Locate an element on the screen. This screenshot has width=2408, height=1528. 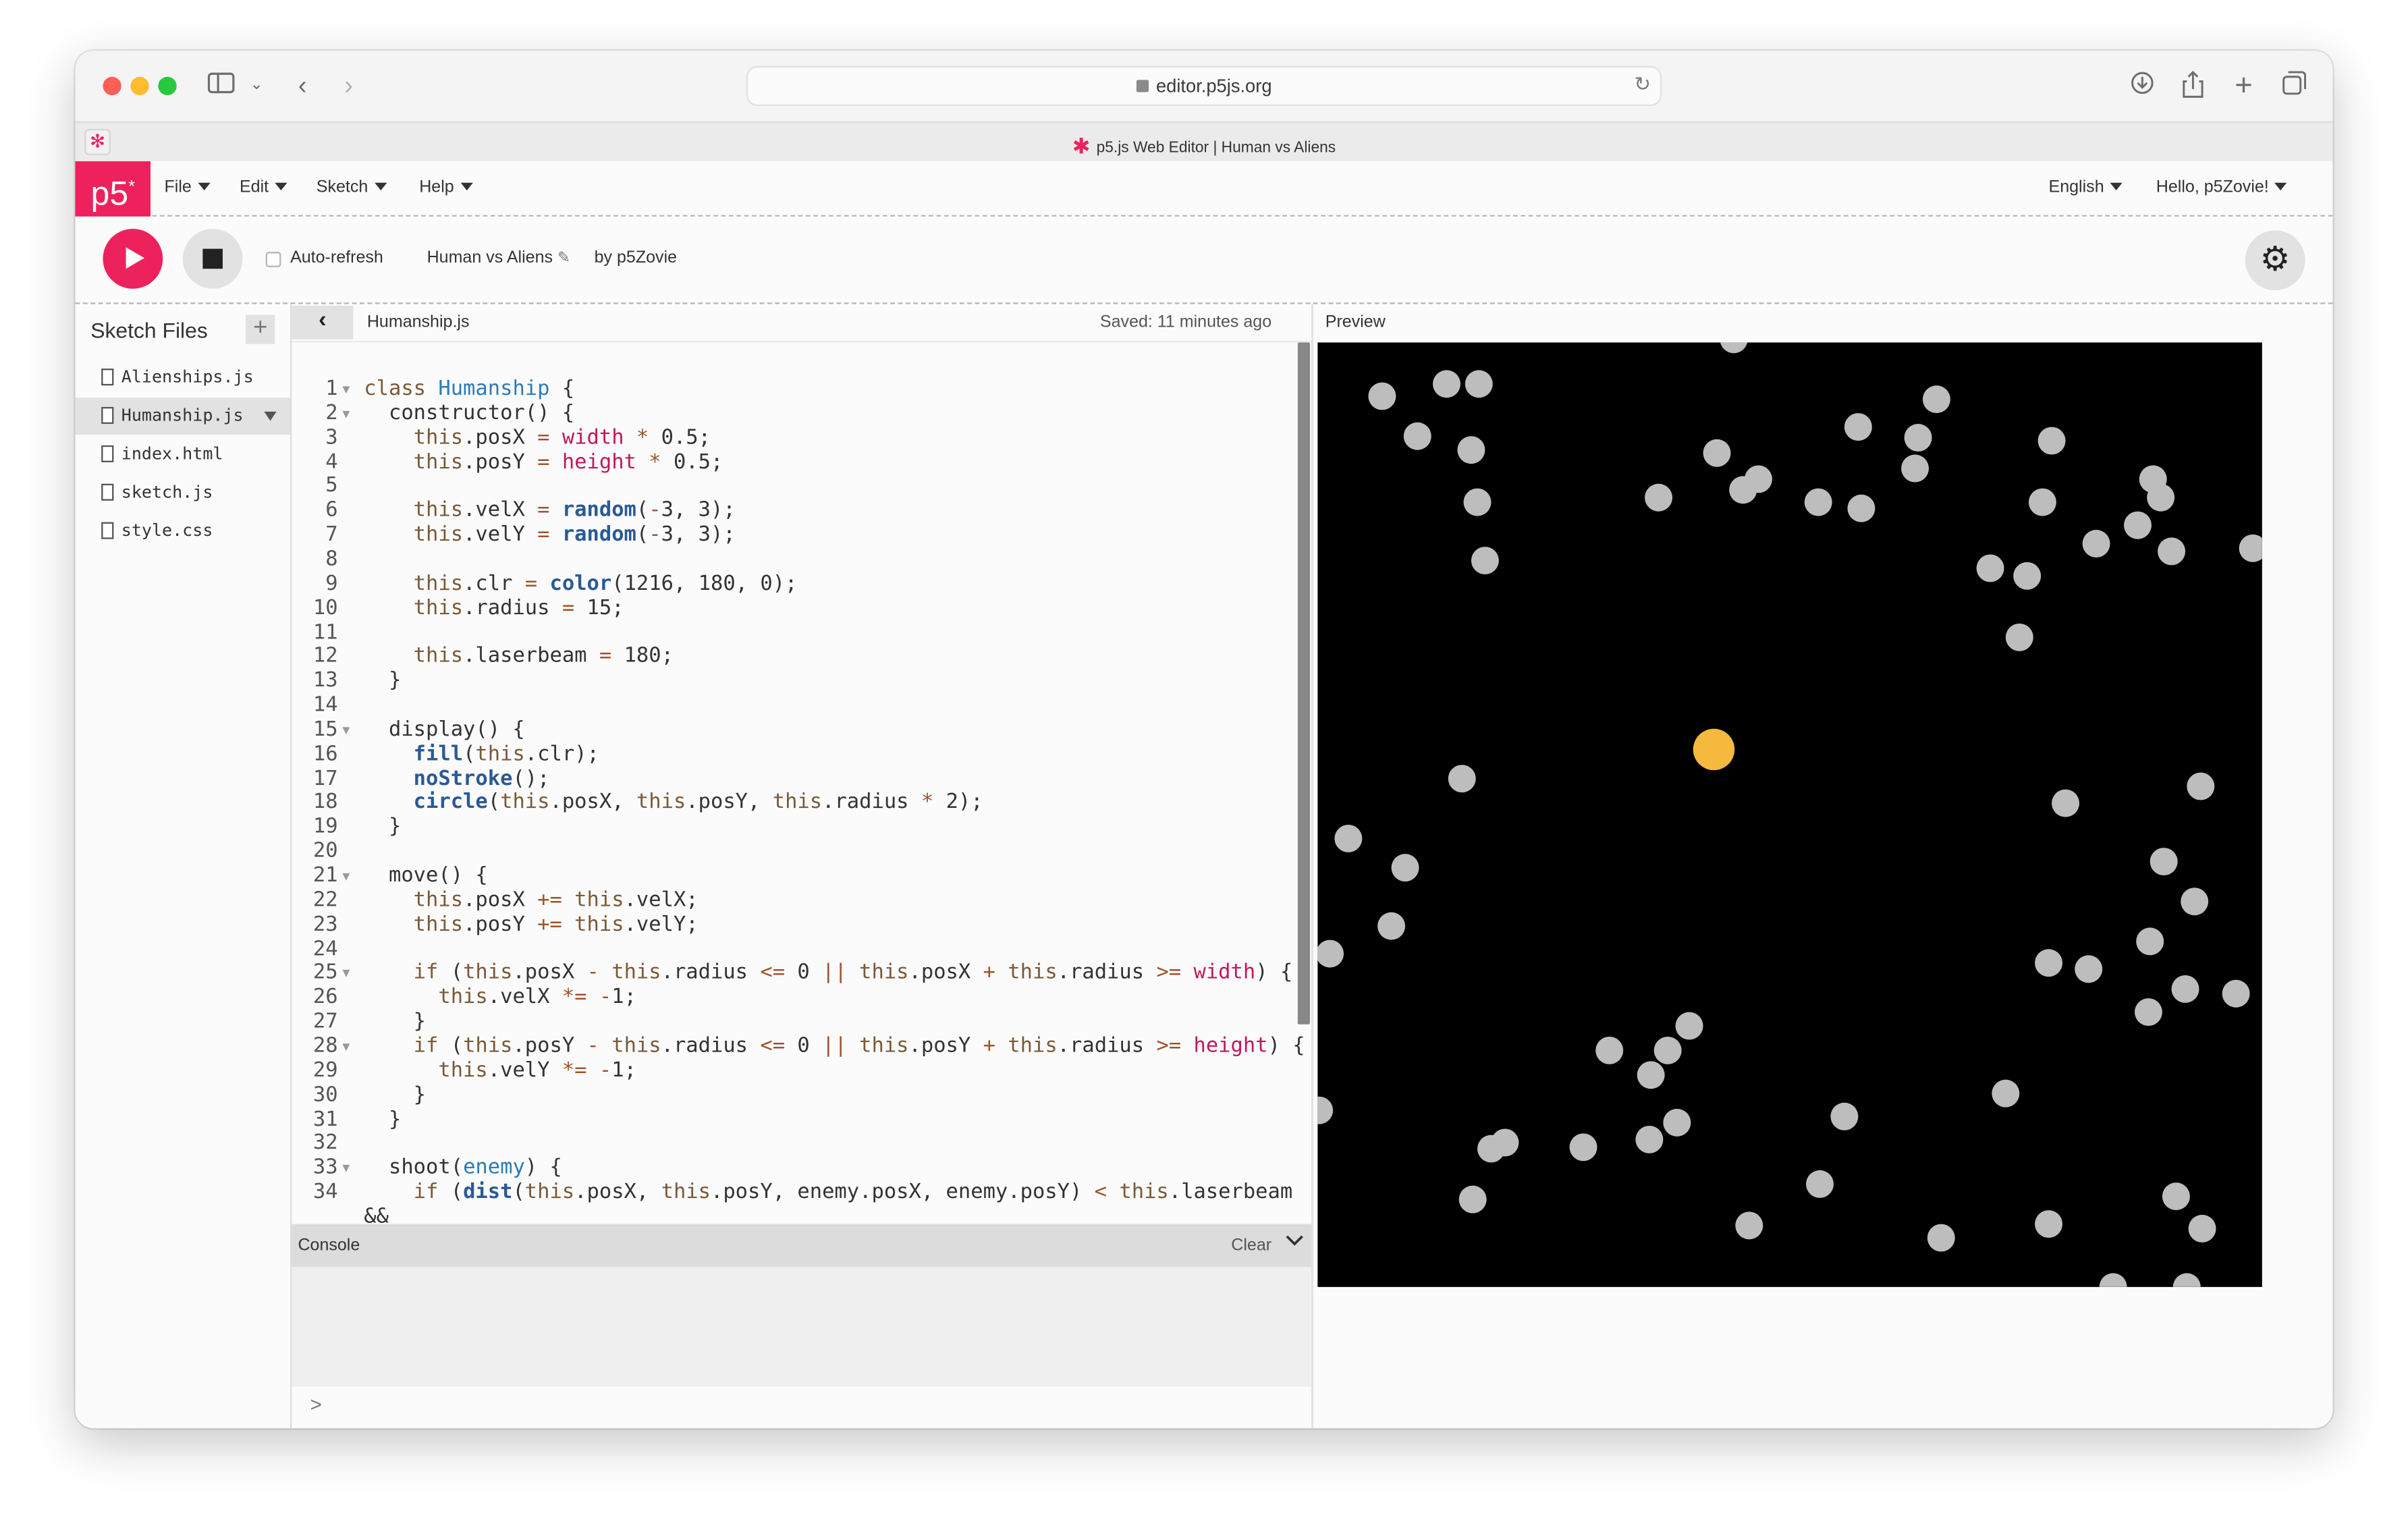
collapse-sidebar-button: ‹ is located at coordinates (323, 322).